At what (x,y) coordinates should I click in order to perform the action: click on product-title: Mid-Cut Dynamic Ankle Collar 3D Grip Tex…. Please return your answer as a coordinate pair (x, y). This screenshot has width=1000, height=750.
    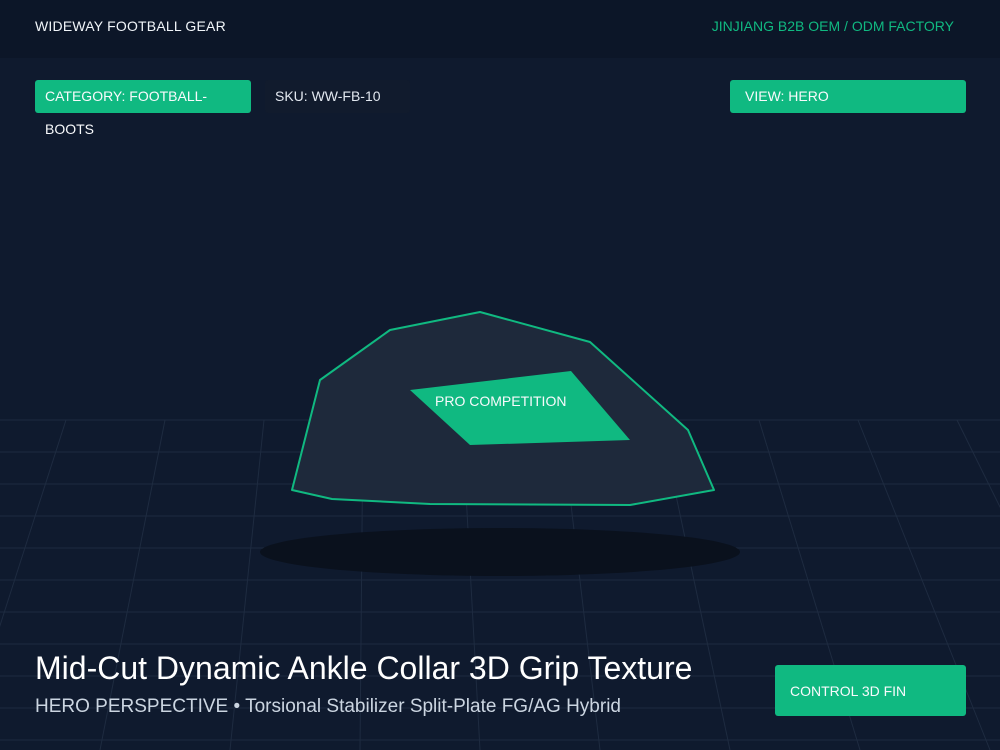
    Looking at the image, I should click on (364, 668).